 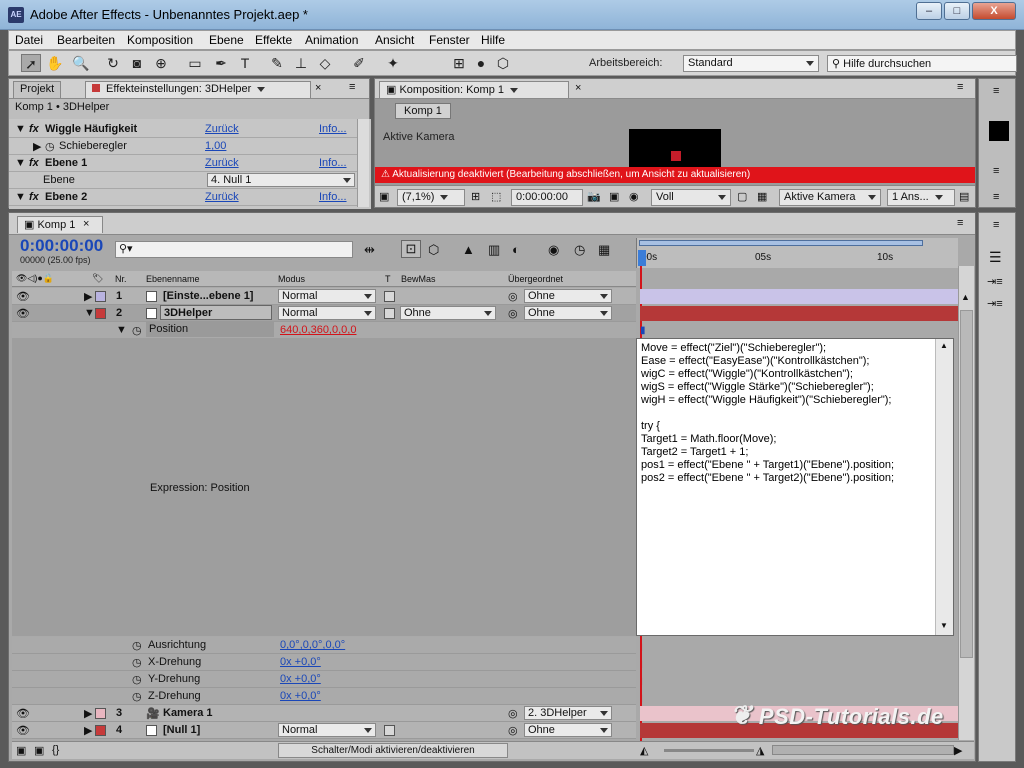 I want to click on always-preview-icon: ▣, so click(x=384, y=196).